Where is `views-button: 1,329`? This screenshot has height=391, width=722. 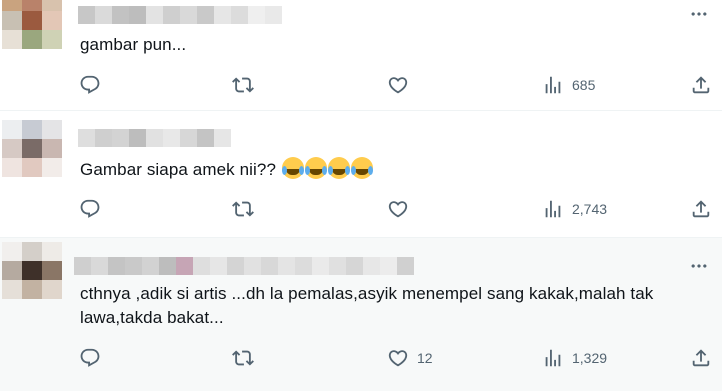 views-button: 1,329 is located at coordinates (574, 358).